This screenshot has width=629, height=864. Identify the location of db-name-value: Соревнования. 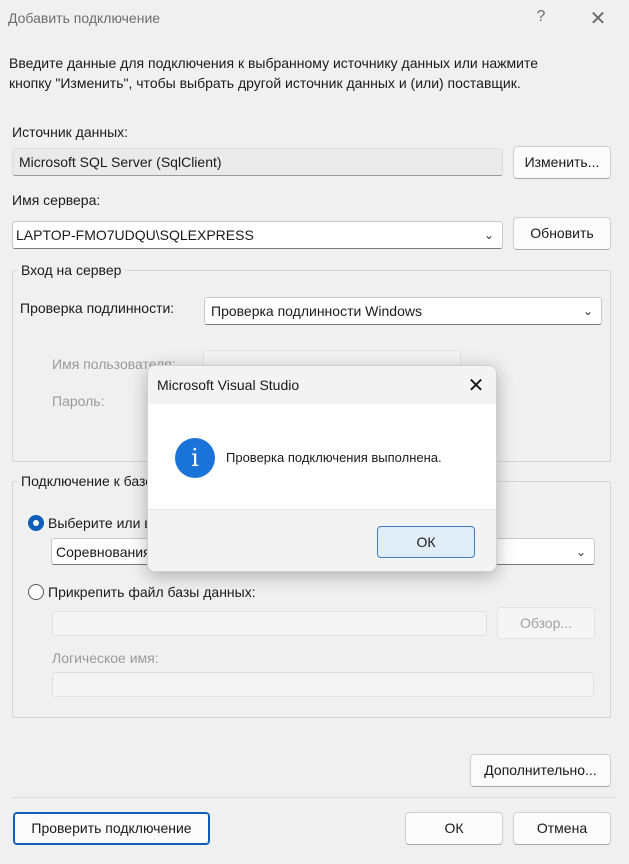
(103, 552).